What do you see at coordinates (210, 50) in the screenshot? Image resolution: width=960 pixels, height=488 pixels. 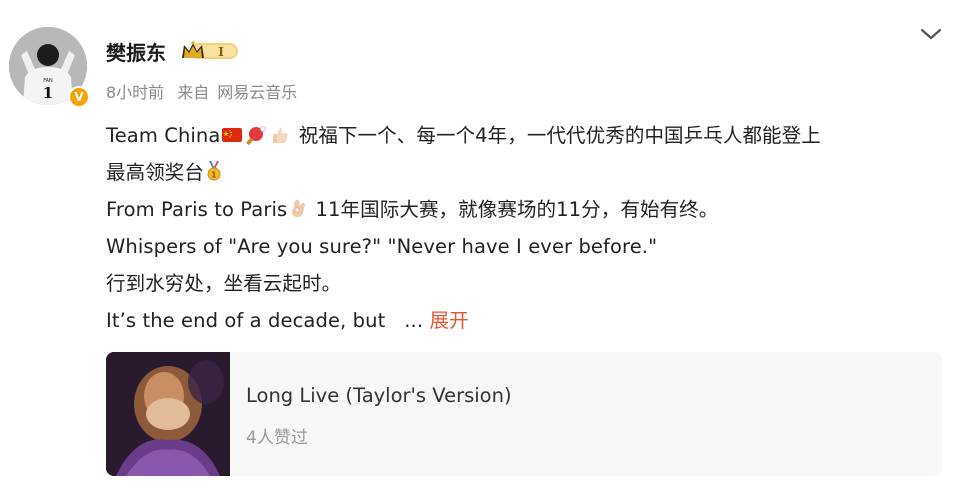 I see `member-crown-badge: I` at bounding box center [210, 50].